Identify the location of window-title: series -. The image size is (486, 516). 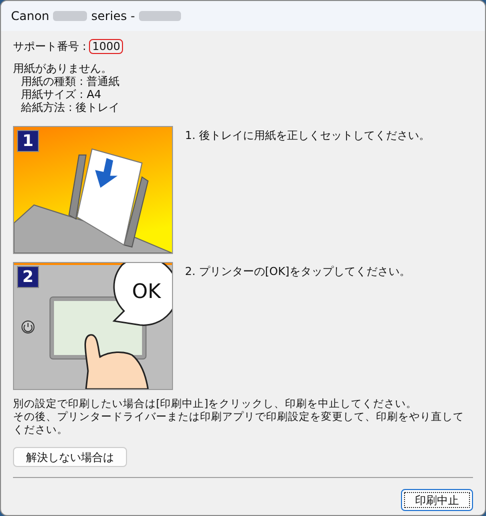
(113, 16).